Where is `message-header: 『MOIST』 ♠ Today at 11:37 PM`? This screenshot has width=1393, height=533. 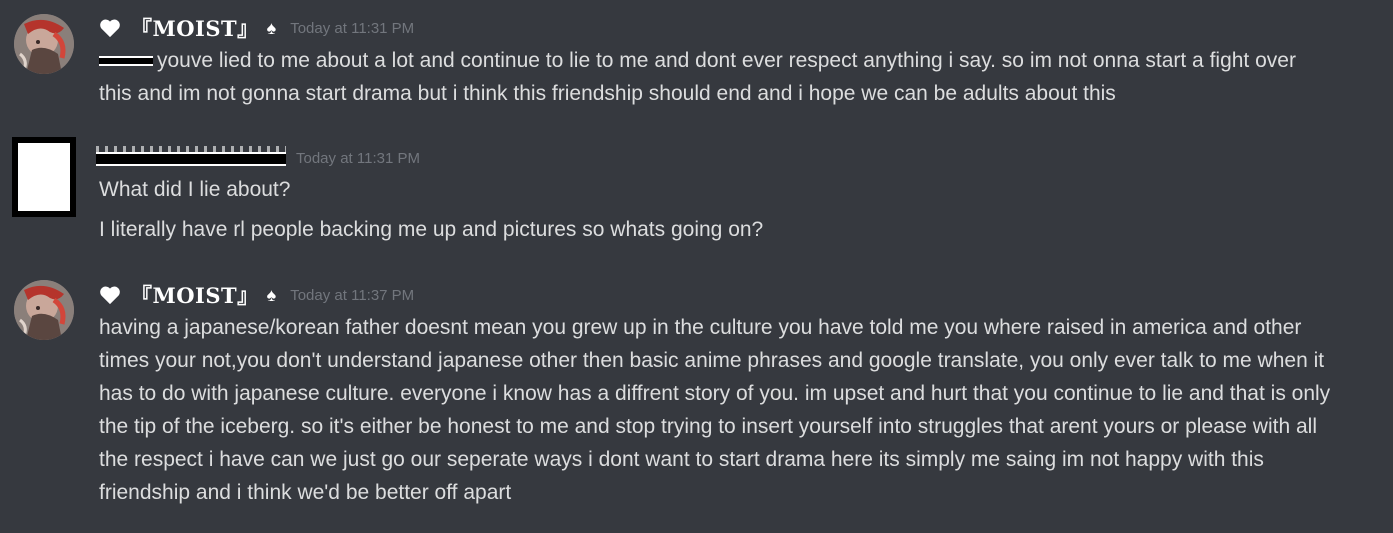 message-header: 『MOIST』 ♠ Today at 11:37 PM is located at coordinates (256, 295).